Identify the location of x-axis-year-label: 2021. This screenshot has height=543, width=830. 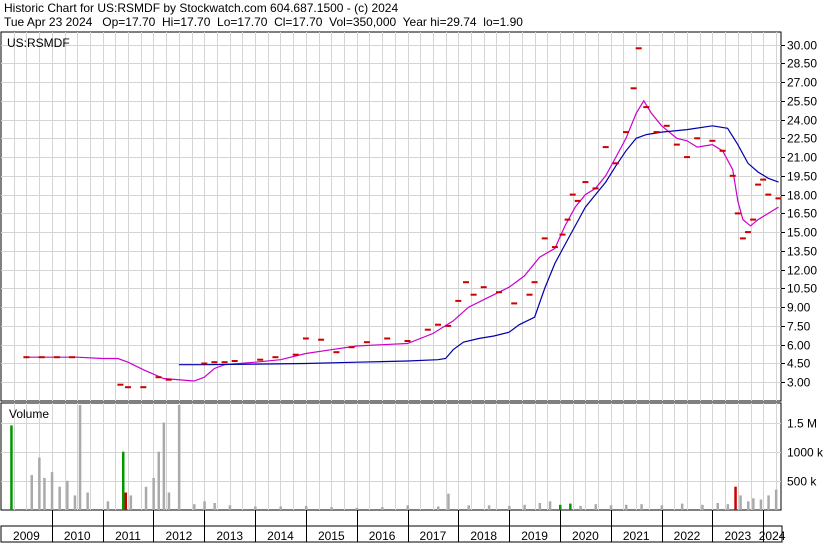
(636, 536).